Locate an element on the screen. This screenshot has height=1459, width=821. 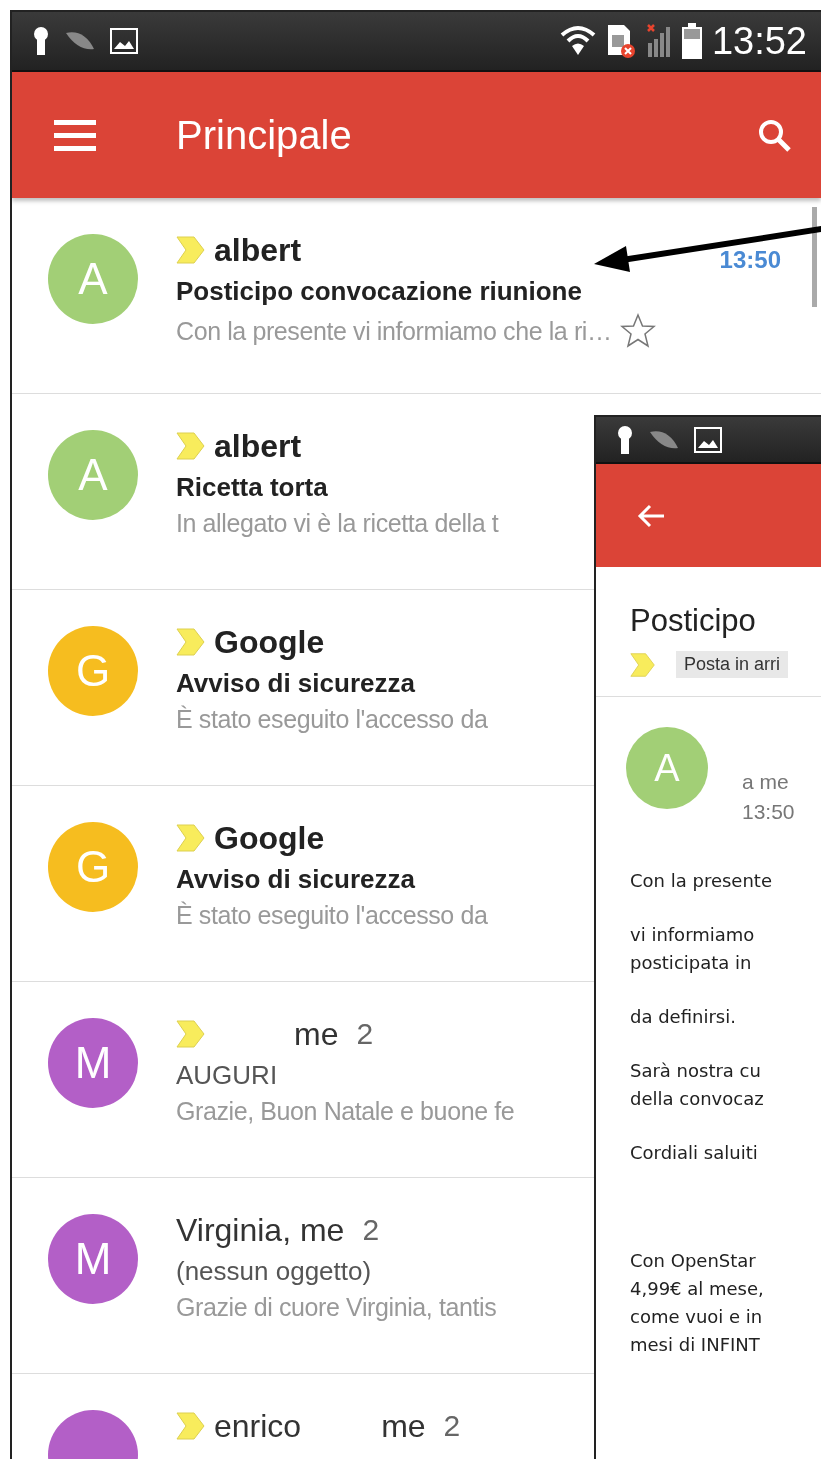
signal-icon is located at coordinates (658, 41).